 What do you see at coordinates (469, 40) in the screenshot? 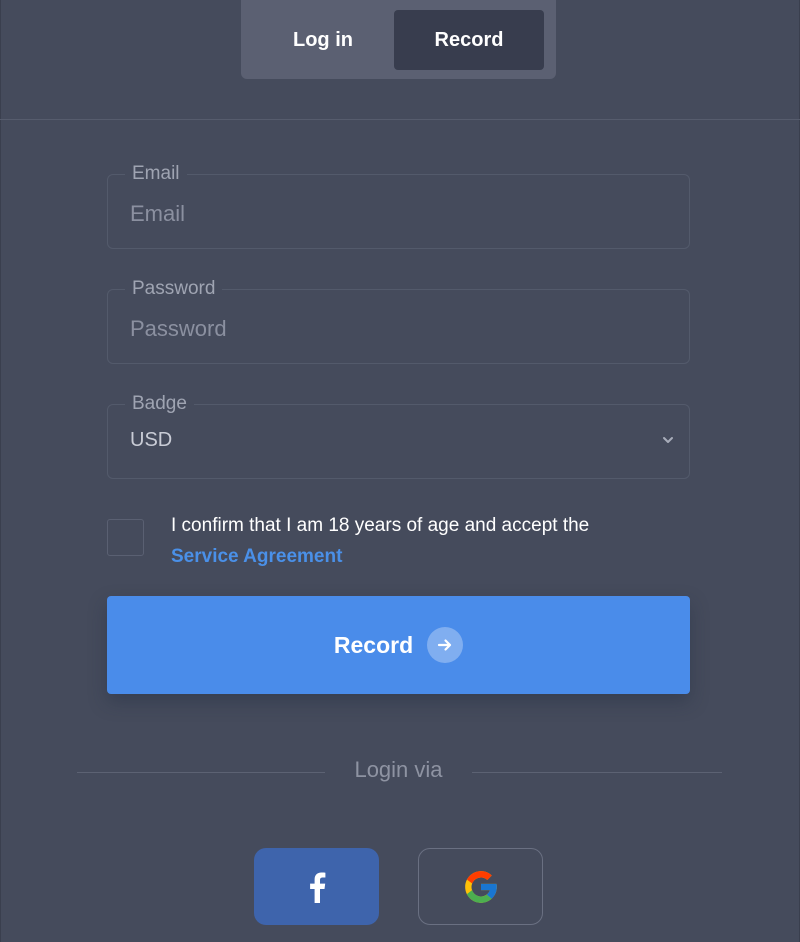
I see `tab-record: Record` at bounding box center [469, 40].